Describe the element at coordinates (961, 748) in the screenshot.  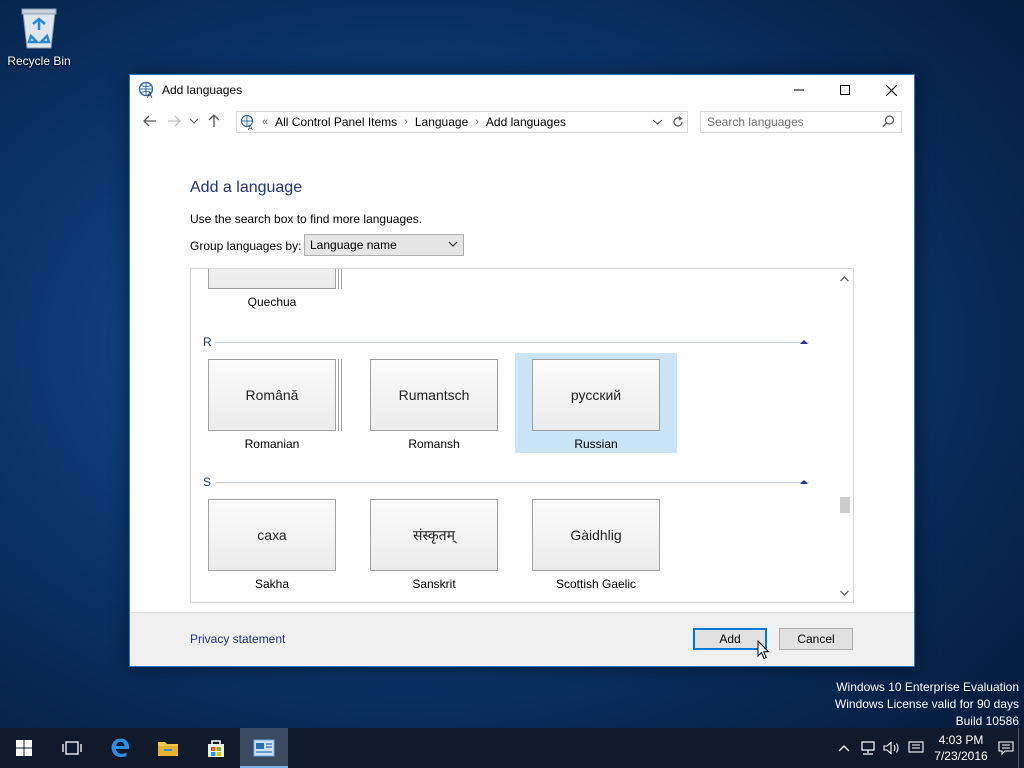
I see `taskbar-clock: 4:03 PM 7/23/2016` at that location.